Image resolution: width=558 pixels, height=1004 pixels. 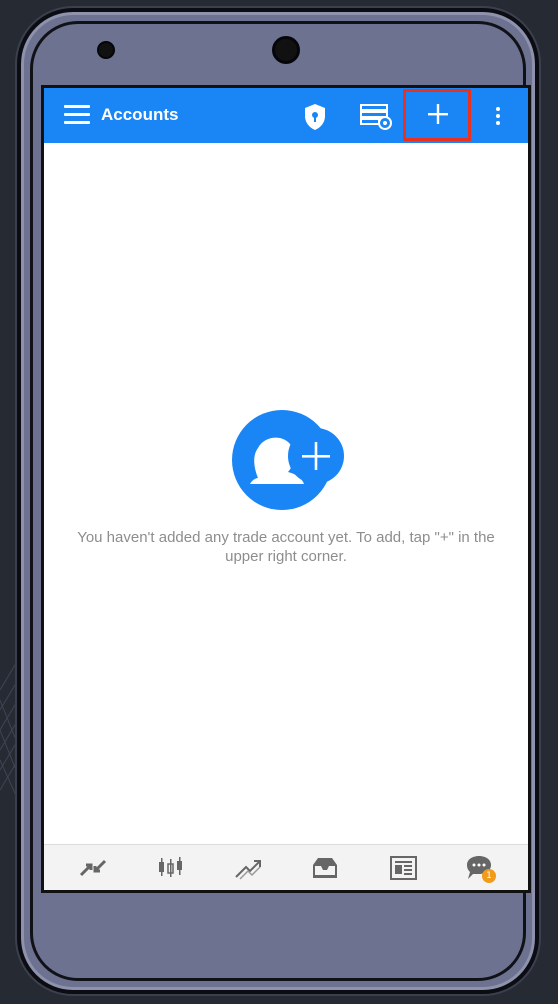 What do you see at coordinates (325, 868) in the screenshot?
I see `history-icon` at bounding box center [325, 868].